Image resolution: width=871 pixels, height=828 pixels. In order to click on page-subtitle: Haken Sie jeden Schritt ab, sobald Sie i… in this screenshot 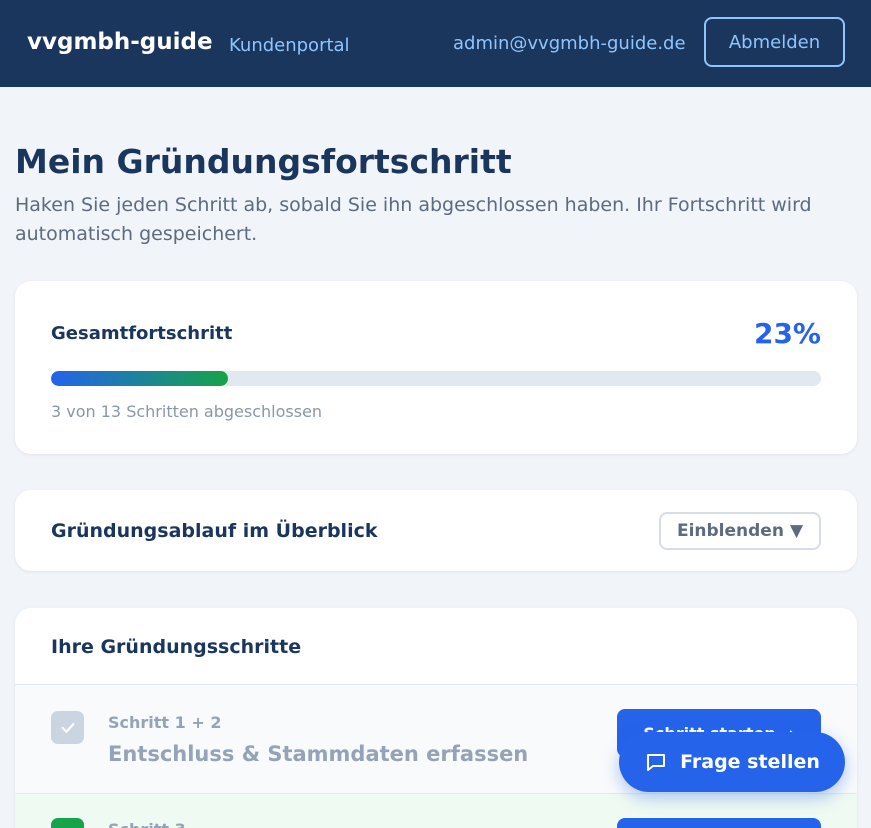, I will do `click(413, 219)`.